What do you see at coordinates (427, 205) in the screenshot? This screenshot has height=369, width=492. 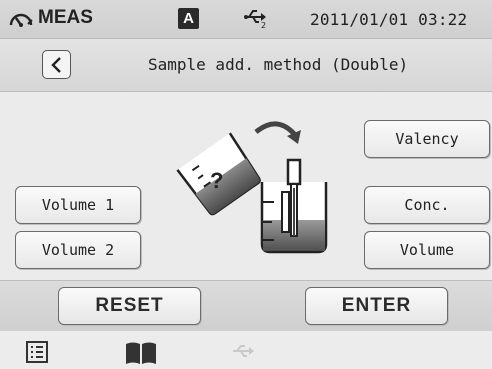 I see `conc-button: Conc.` at bounding box center [427, 205].